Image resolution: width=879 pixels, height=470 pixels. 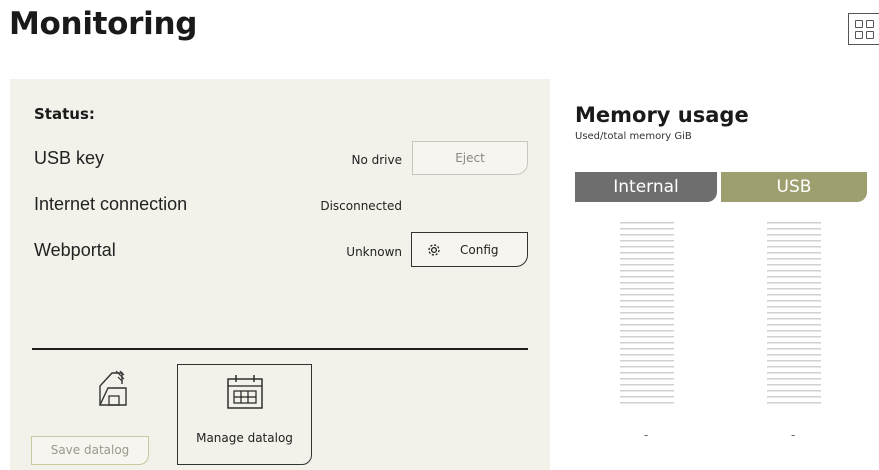 What do you see at coordinates (793, 435) in the screenshot?
I see `usb-memory-value: -` at bounding box center [793, 435].